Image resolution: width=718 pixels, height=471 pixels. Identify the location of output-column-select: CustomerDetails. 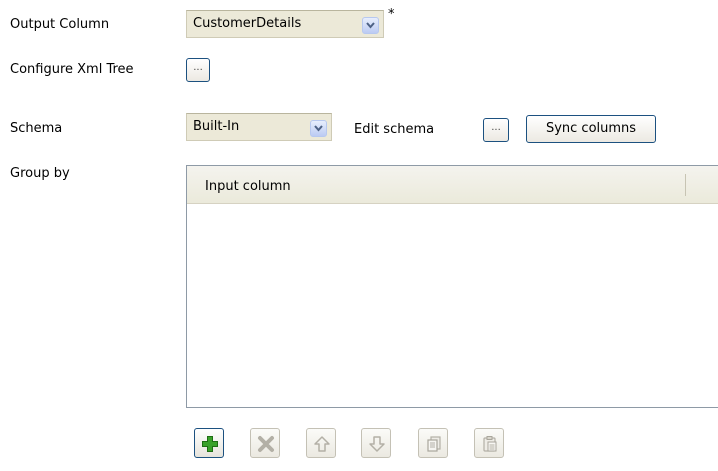
(285, 24).